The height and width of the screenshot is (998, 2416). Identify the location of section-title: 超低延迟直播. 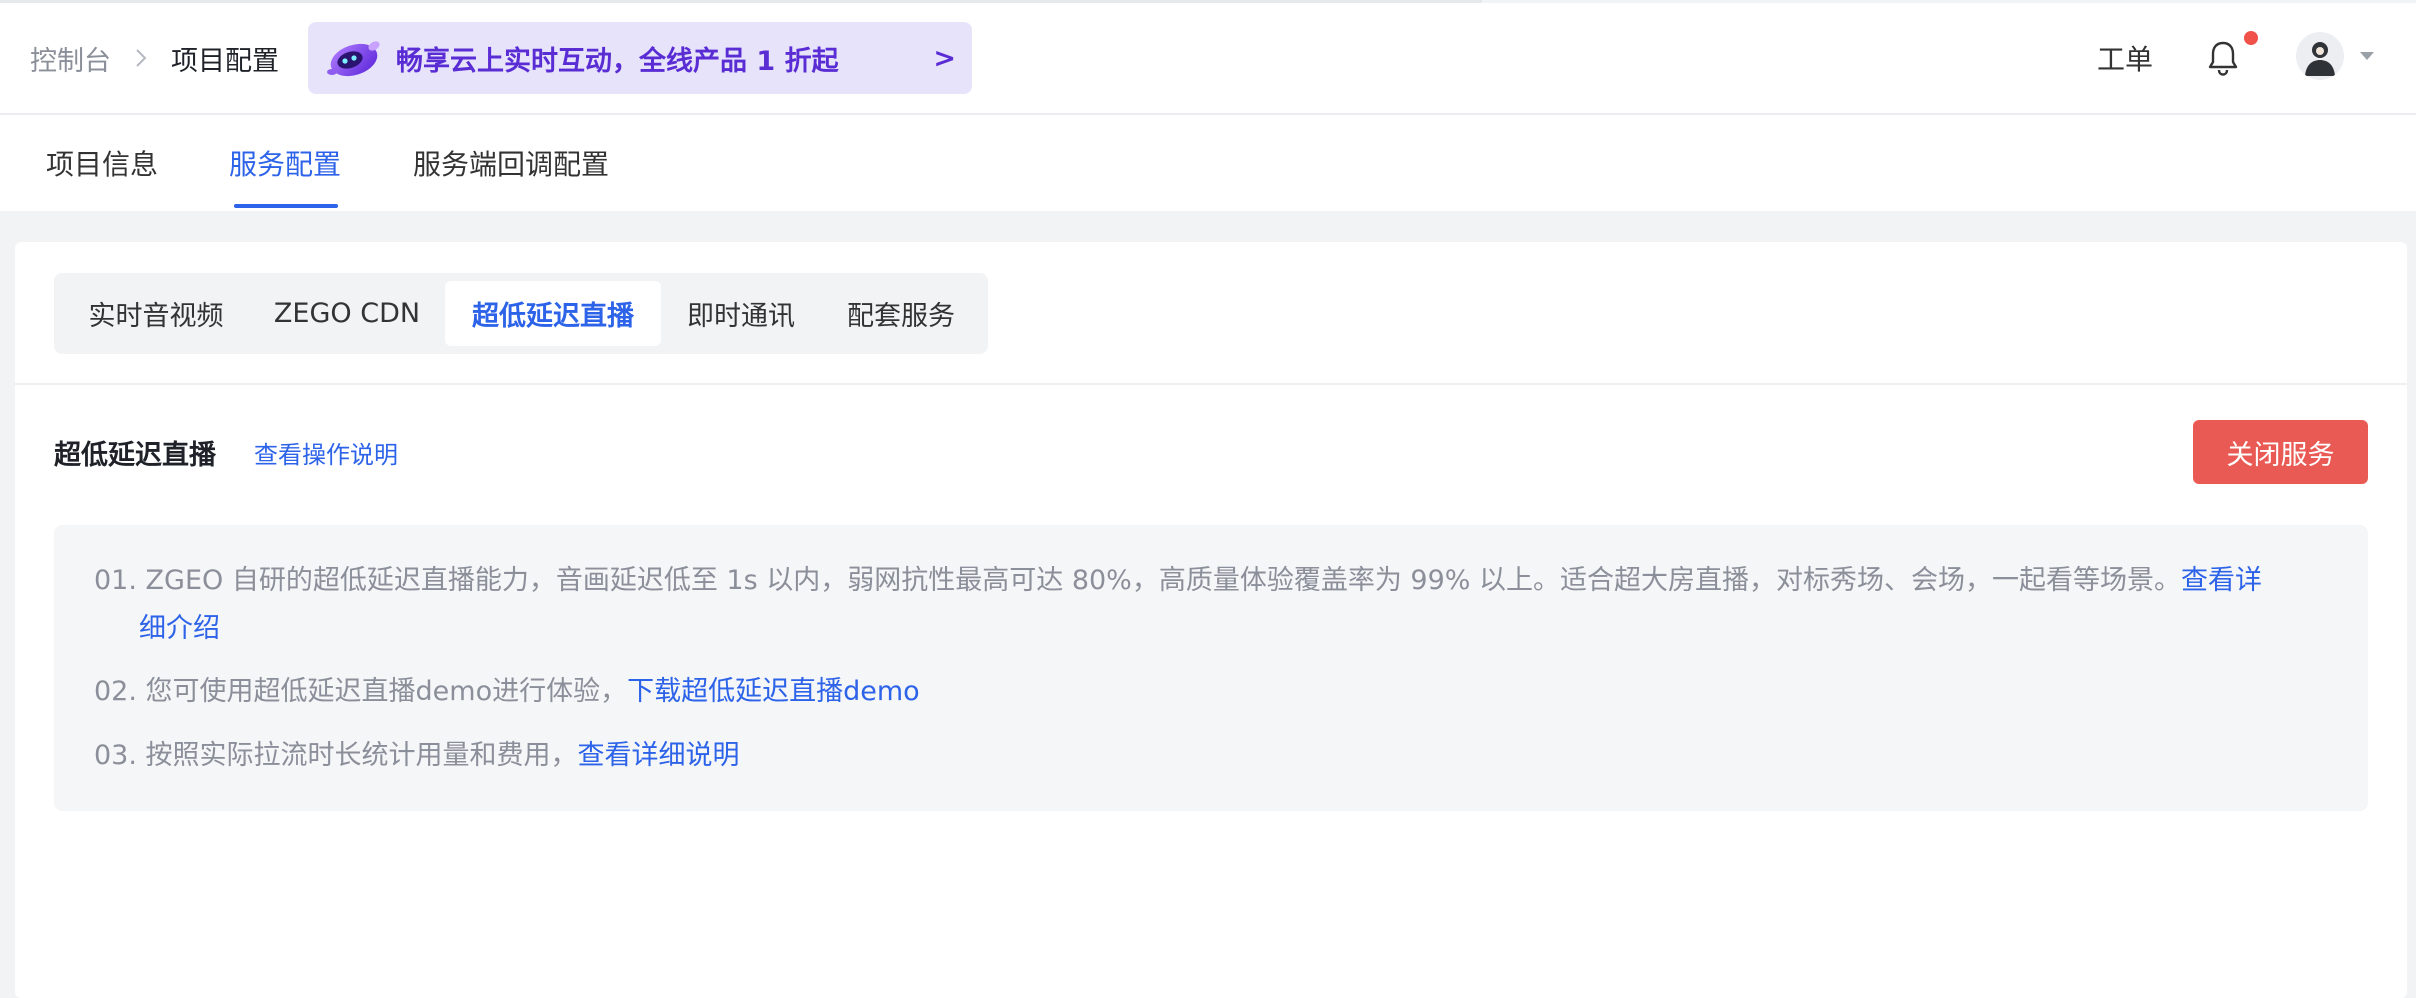
(135, 455).